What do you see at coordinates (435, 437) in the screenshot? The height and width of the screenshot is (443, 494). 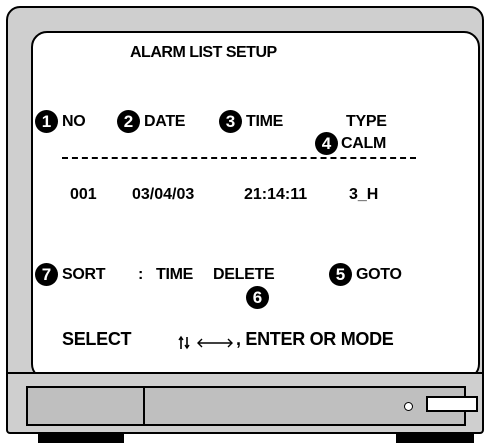 I see `right-foot` at bounding box center [435, 437].